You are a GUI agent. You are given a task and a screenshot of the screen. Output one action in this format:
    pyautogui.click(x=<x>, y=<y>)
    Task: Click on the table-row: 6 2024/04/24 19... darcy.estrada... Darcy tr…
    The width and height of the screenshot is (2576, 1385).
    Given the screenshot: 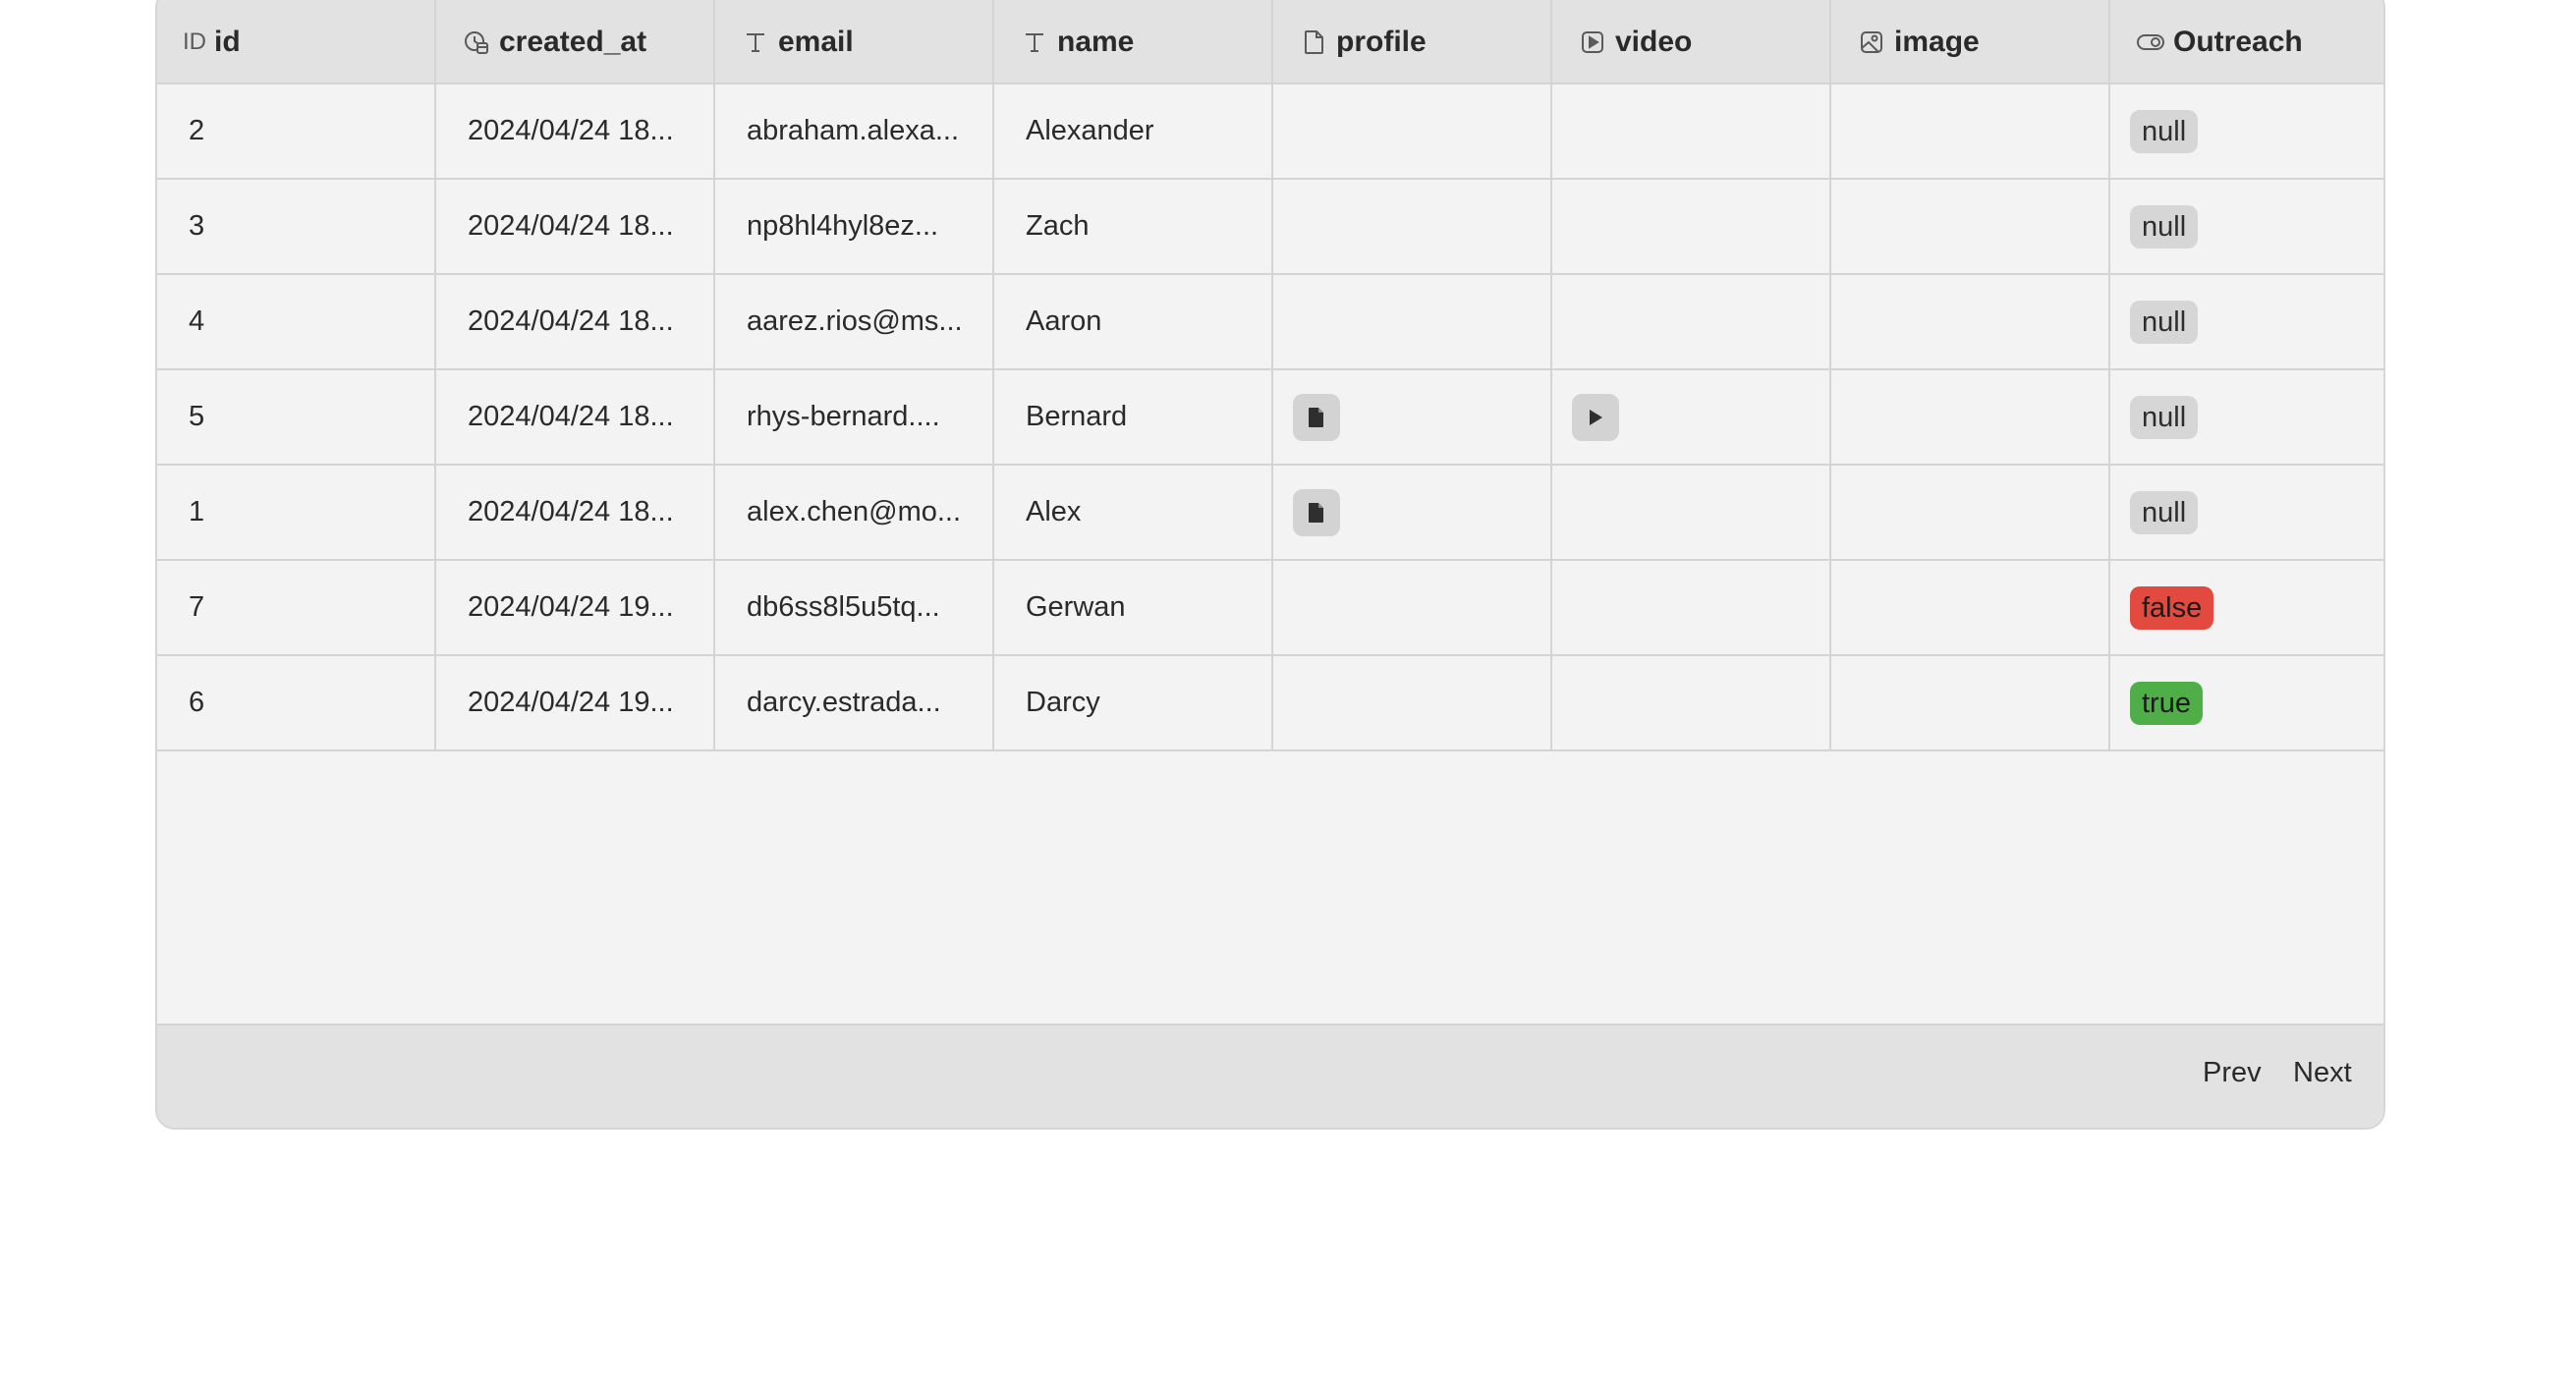 What is the action you would take?
    pyautogui.click(x=1270, y=704)
    